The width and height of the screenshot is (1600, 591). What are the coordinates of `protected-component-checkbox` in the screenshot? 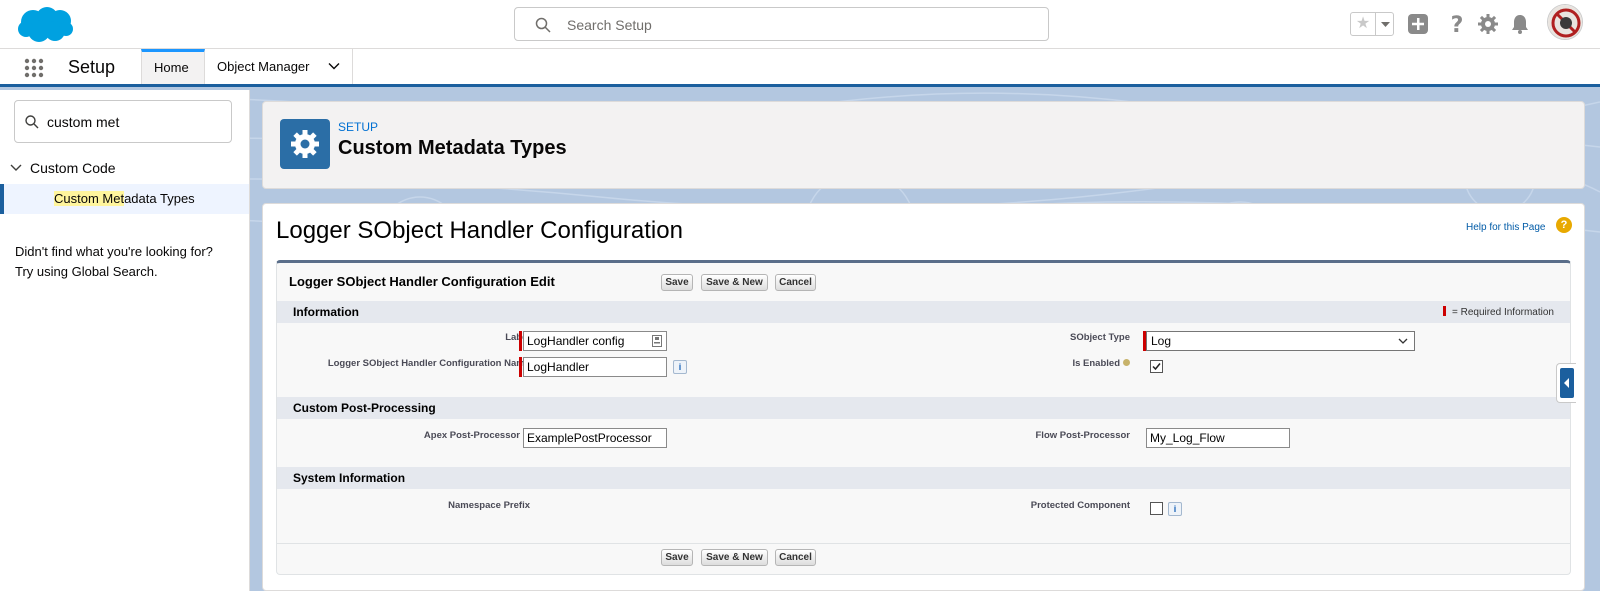 It's located at (1156, 508).